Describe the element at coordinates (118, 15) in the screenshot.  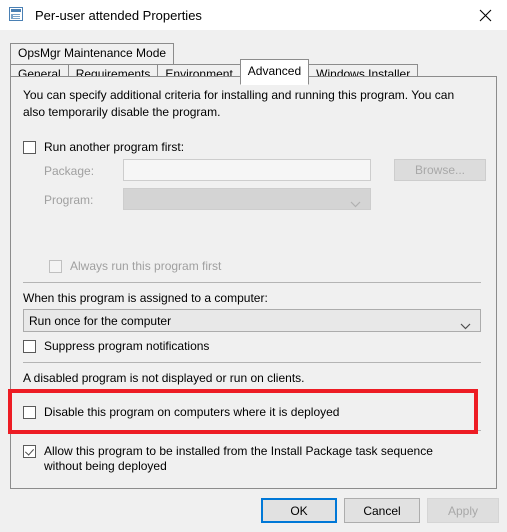
I see `window-title: Per-user attended Properties` at that location.